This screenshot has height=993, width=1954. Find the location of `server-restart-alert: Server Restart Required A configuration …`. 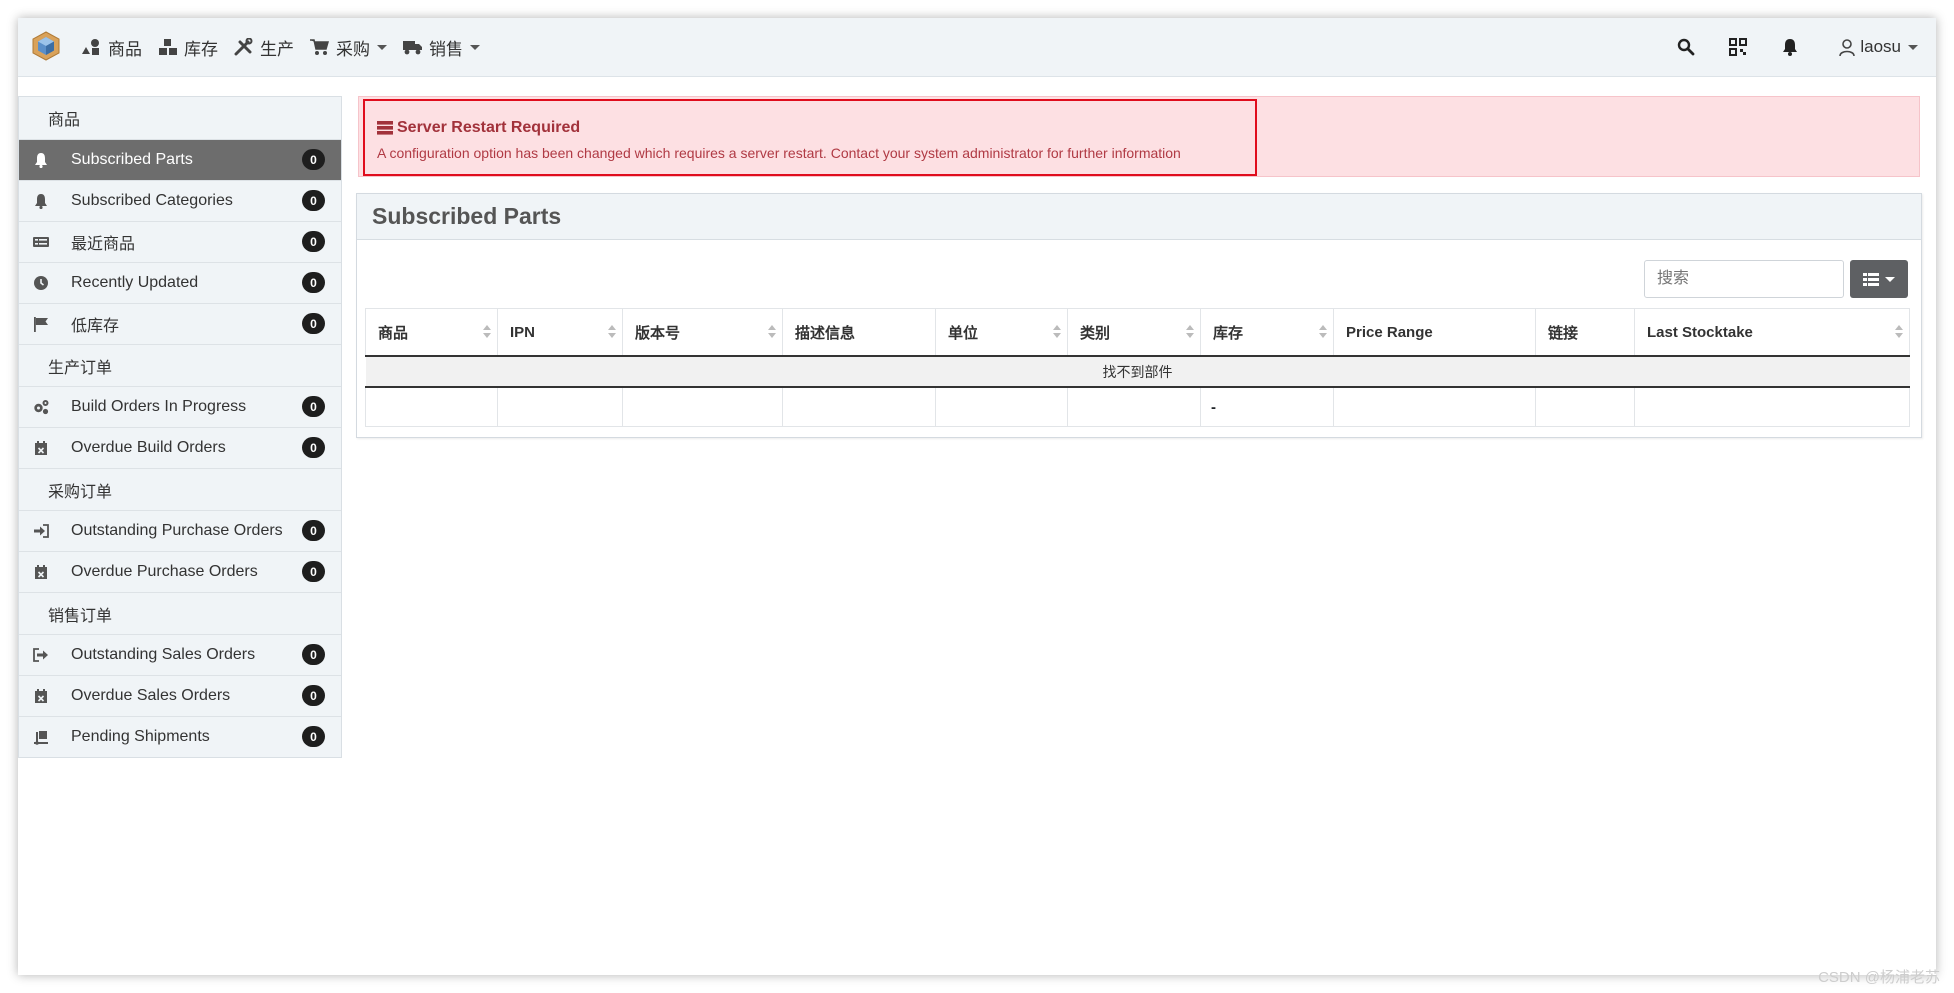

server-restart-alert: Server Restart Required A configuration … is located at coordinates (1139, 136).